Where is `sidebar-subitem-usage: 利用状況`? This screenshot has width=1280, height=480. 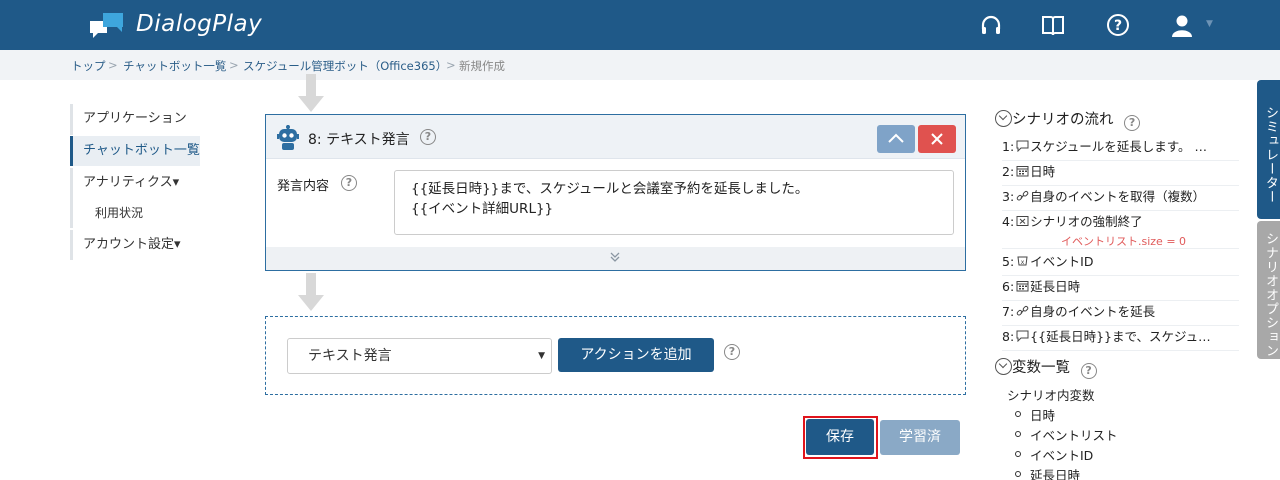
sidebar-subitem-usage: 利用状況 is located at coordinates (119, 212).